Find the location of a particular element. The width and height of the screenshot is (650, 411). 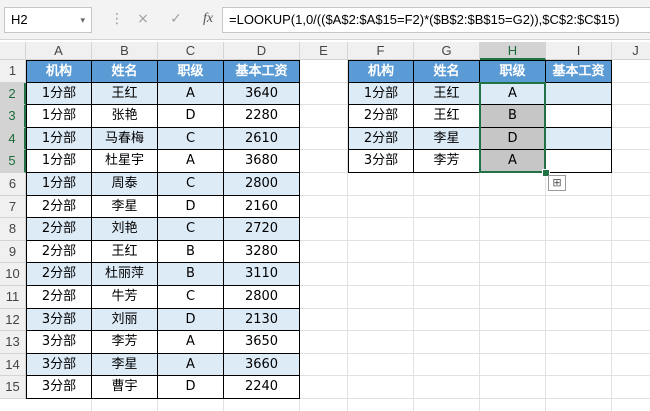

column-header-f: F is located at coordinates (381, 51).